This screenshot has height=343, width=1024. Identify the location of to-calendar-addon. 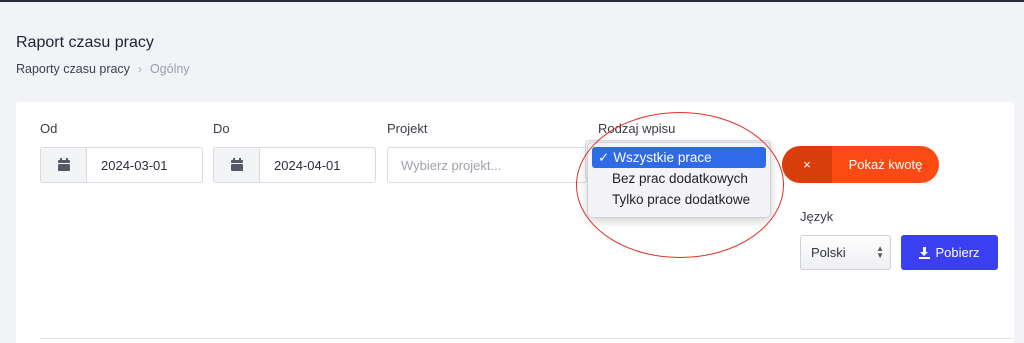
(237, 165).